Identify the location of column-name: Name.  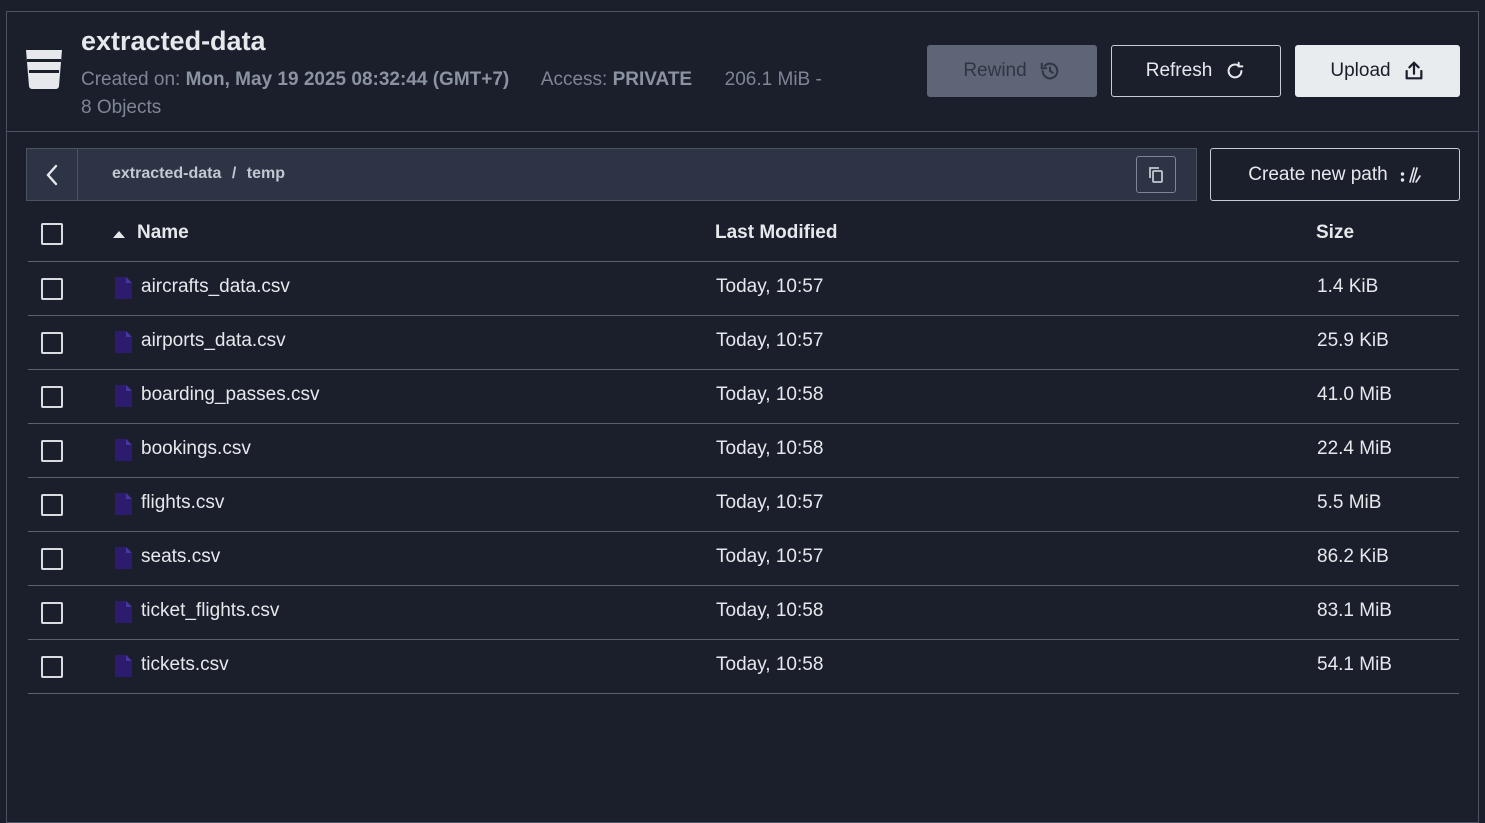
(163, 233).